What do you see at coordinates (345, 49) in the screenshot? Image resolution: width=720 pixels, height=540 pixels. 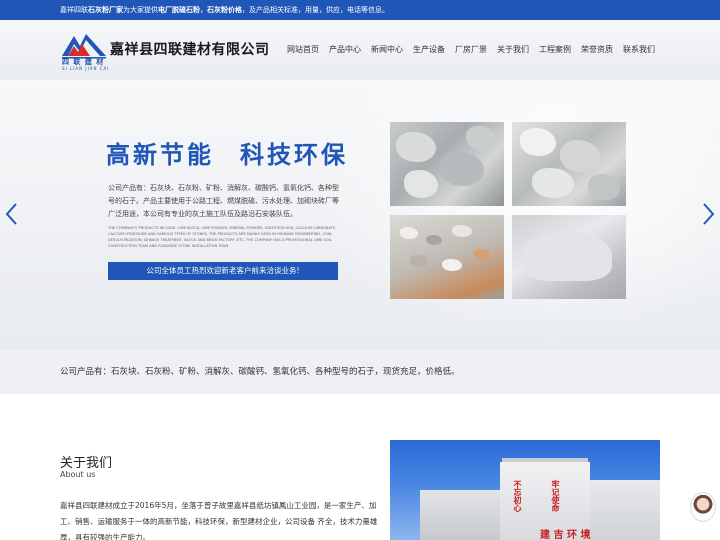 I see `nav-item-products: 产品中心` at bounding box center [345, 49].